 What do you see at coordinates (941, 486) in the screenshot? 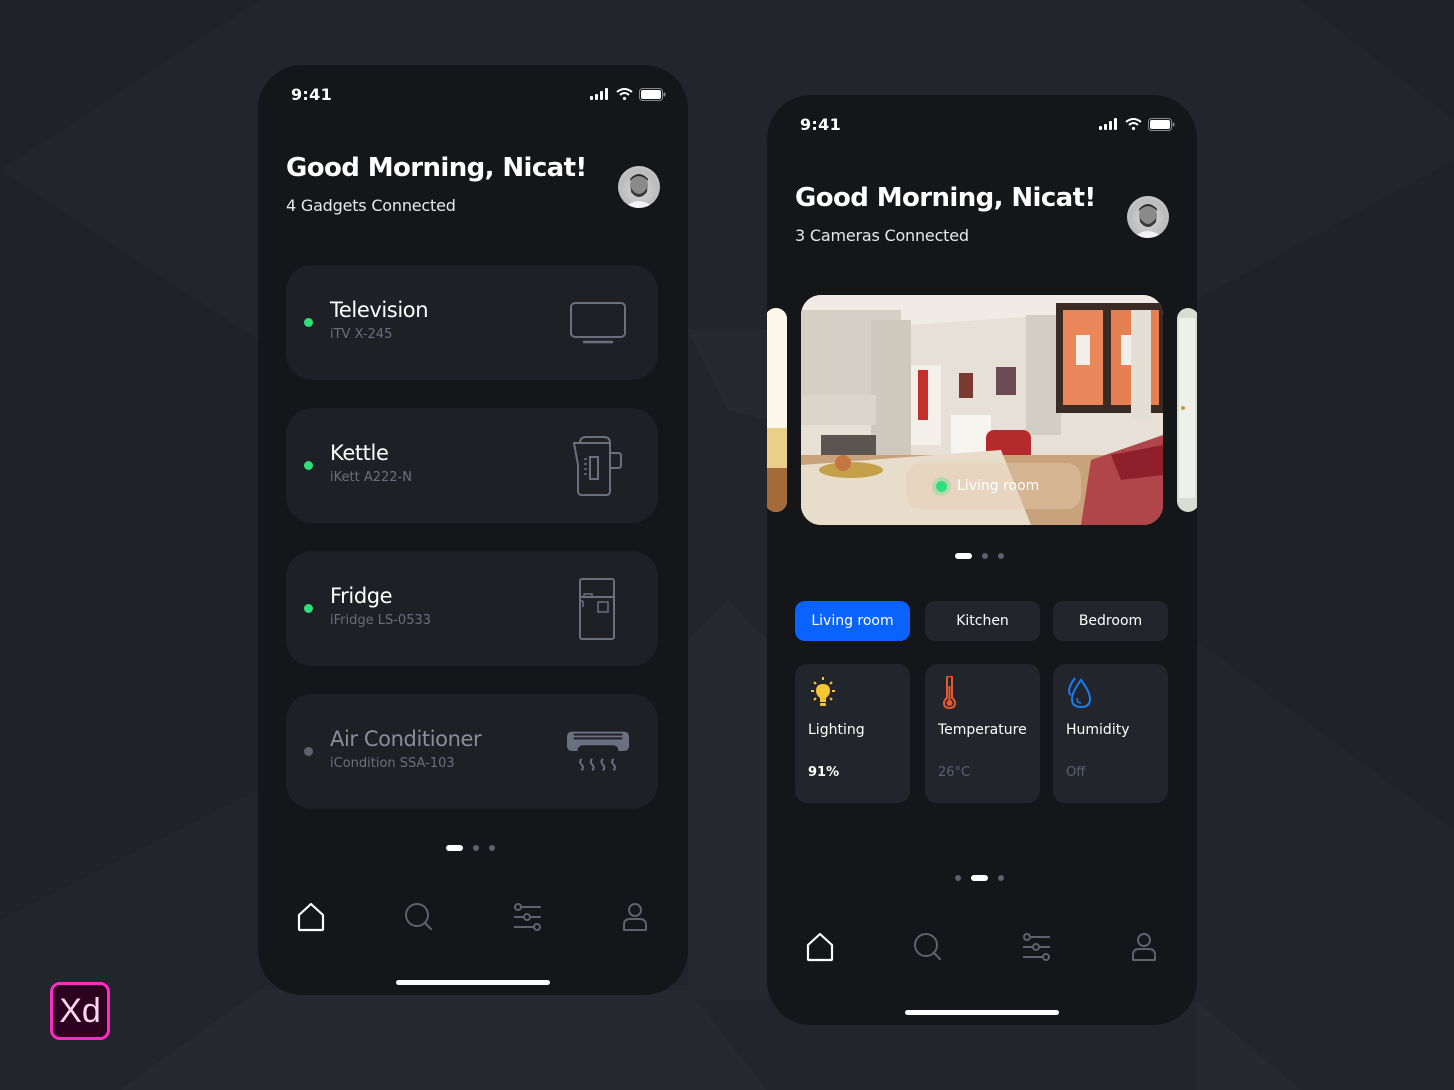
I see `live-status-dot` at bounding box center [941, 486].